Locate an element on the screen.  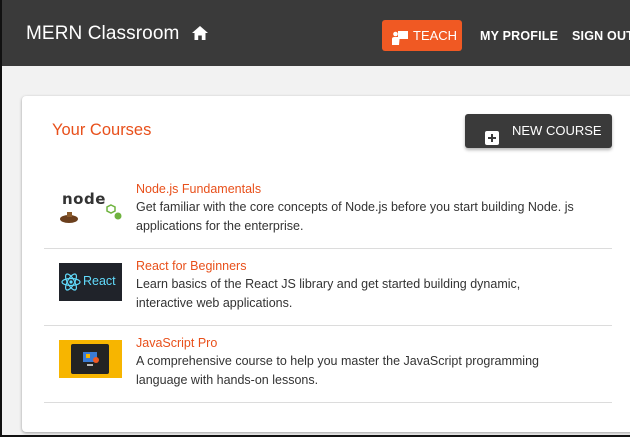
teach-button: TEACH is located at coordinates (422, 35).